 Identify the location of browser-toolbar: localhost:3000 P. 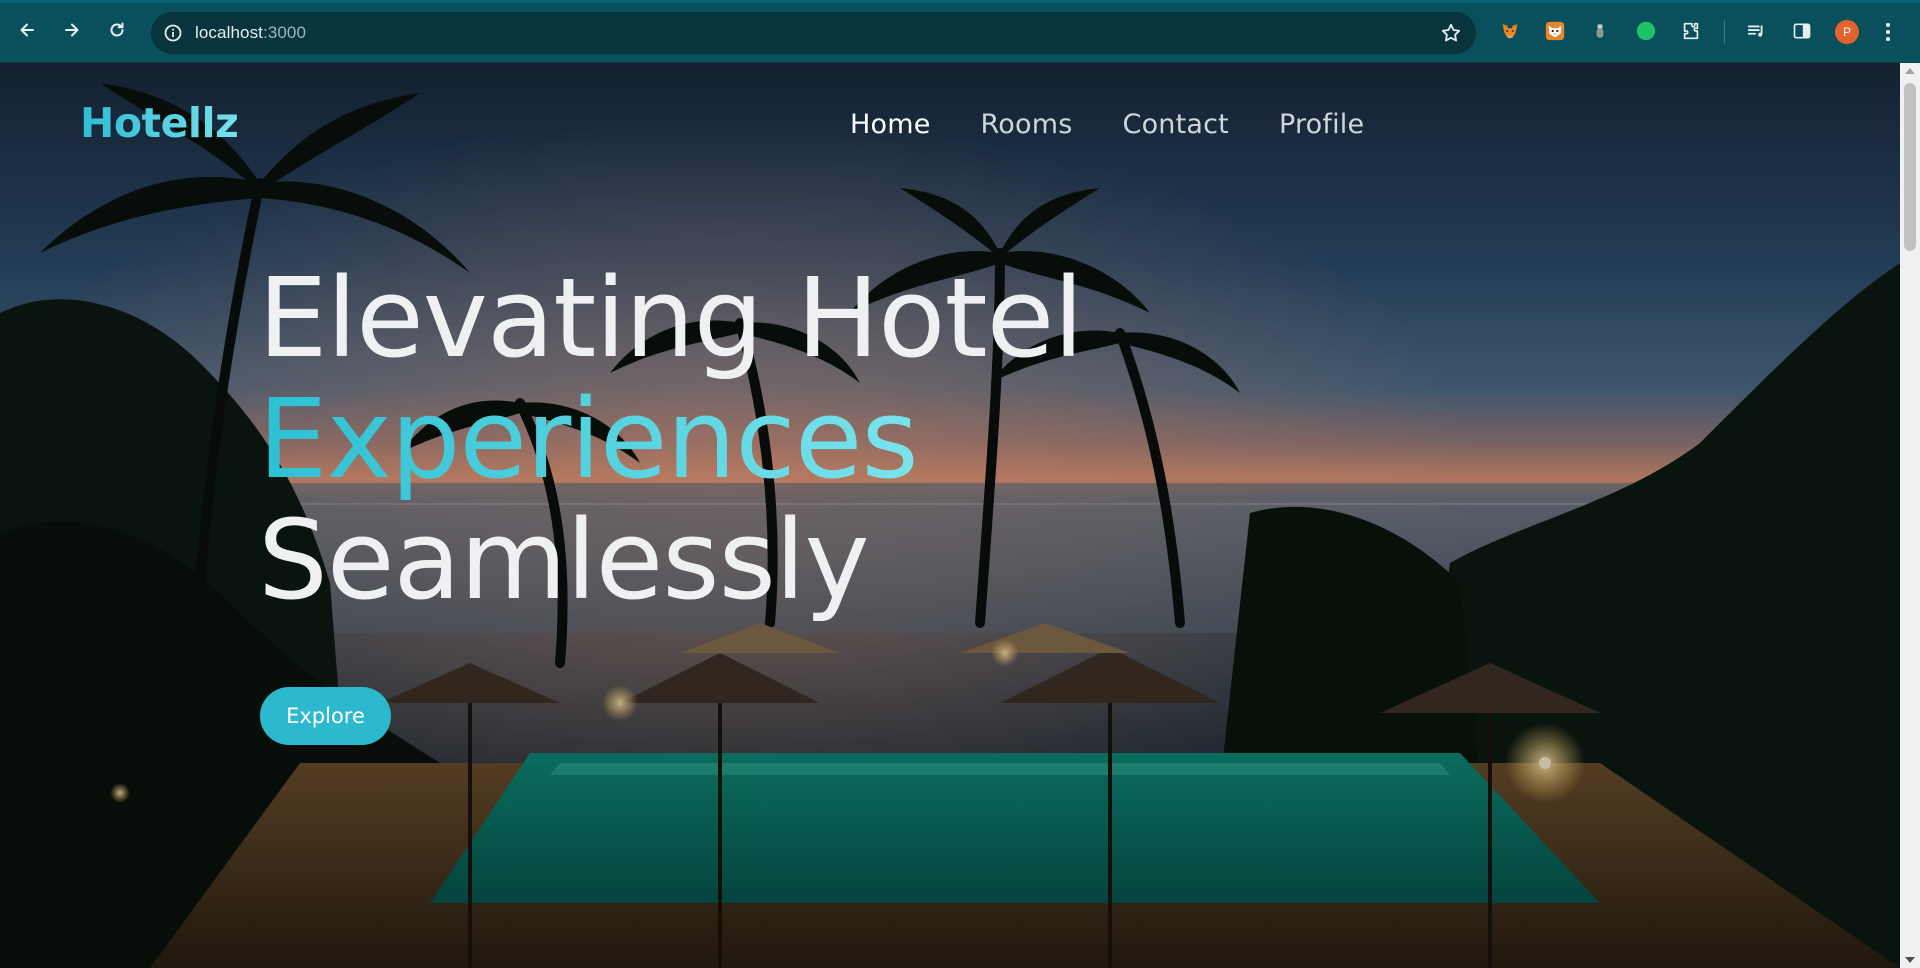
(960, 31).